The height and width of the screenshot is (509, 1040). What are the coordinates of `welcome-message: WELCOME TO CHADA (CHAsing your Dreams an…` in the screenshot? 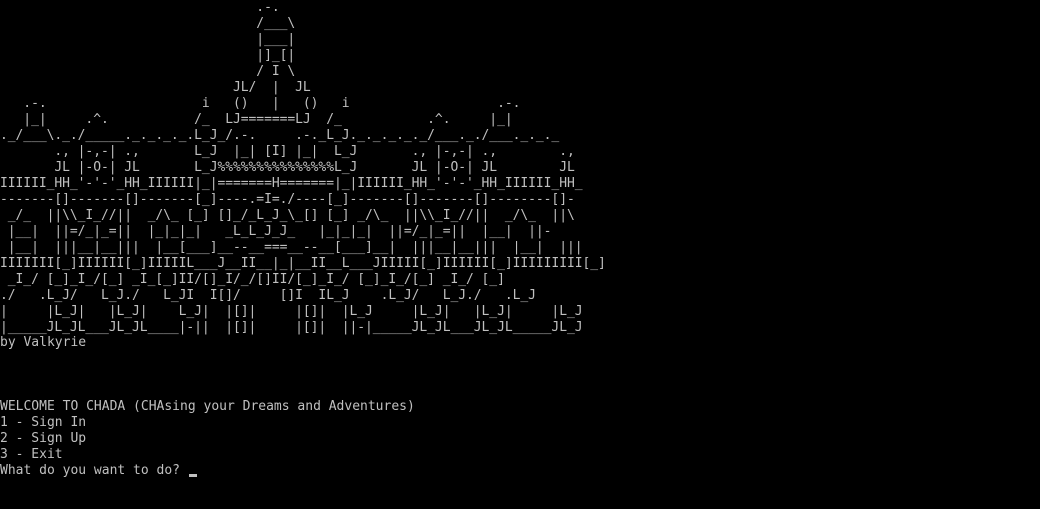 It's located at (207, 406).